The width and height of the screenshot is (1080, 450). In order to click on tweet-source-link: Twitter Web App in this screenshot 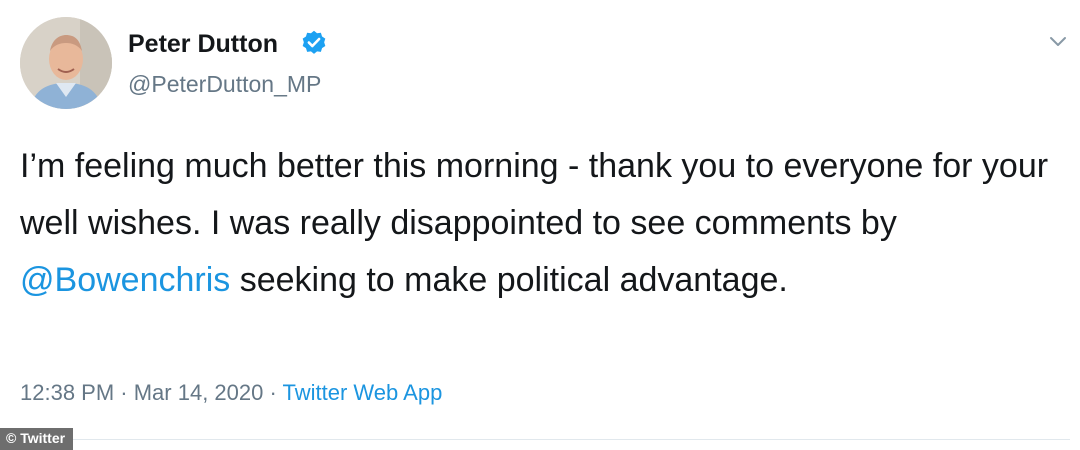, I will do `click(363, 392)`.